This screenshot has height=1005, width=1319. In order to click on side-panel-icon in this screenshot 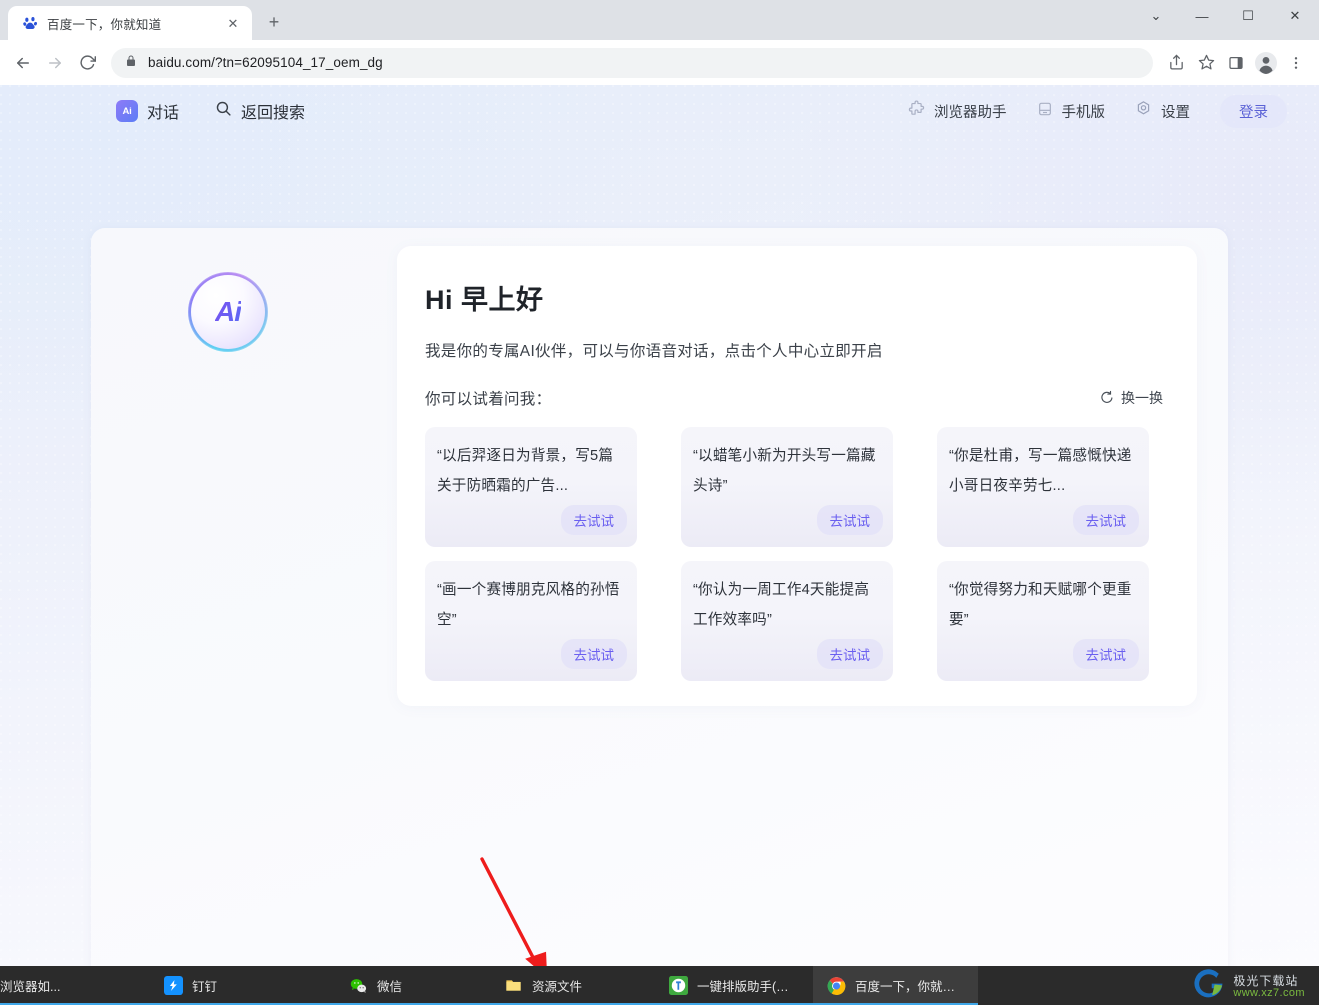, I will do `click(1236, 63)`.